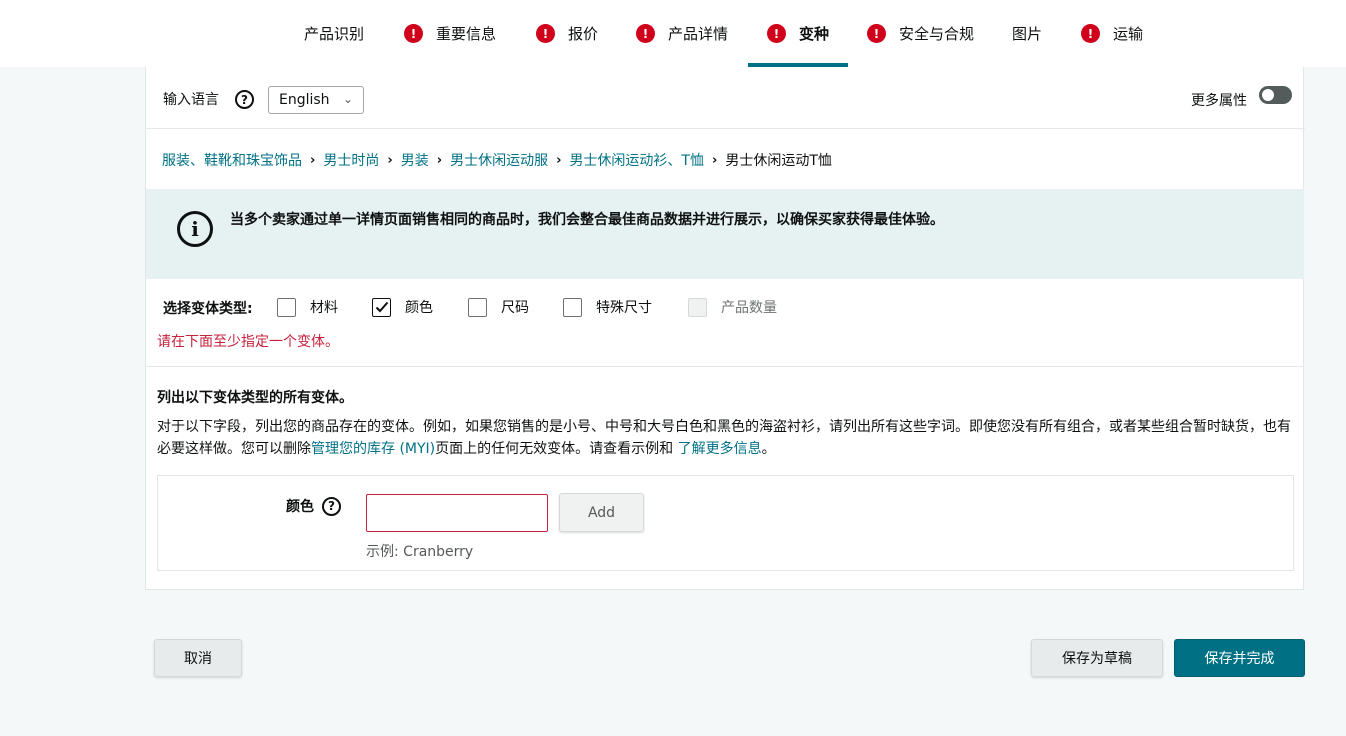 Image resolution: width=1346 pixels, height=736 pixels. I want to click on add-color-button: Add, so click(601, 512).